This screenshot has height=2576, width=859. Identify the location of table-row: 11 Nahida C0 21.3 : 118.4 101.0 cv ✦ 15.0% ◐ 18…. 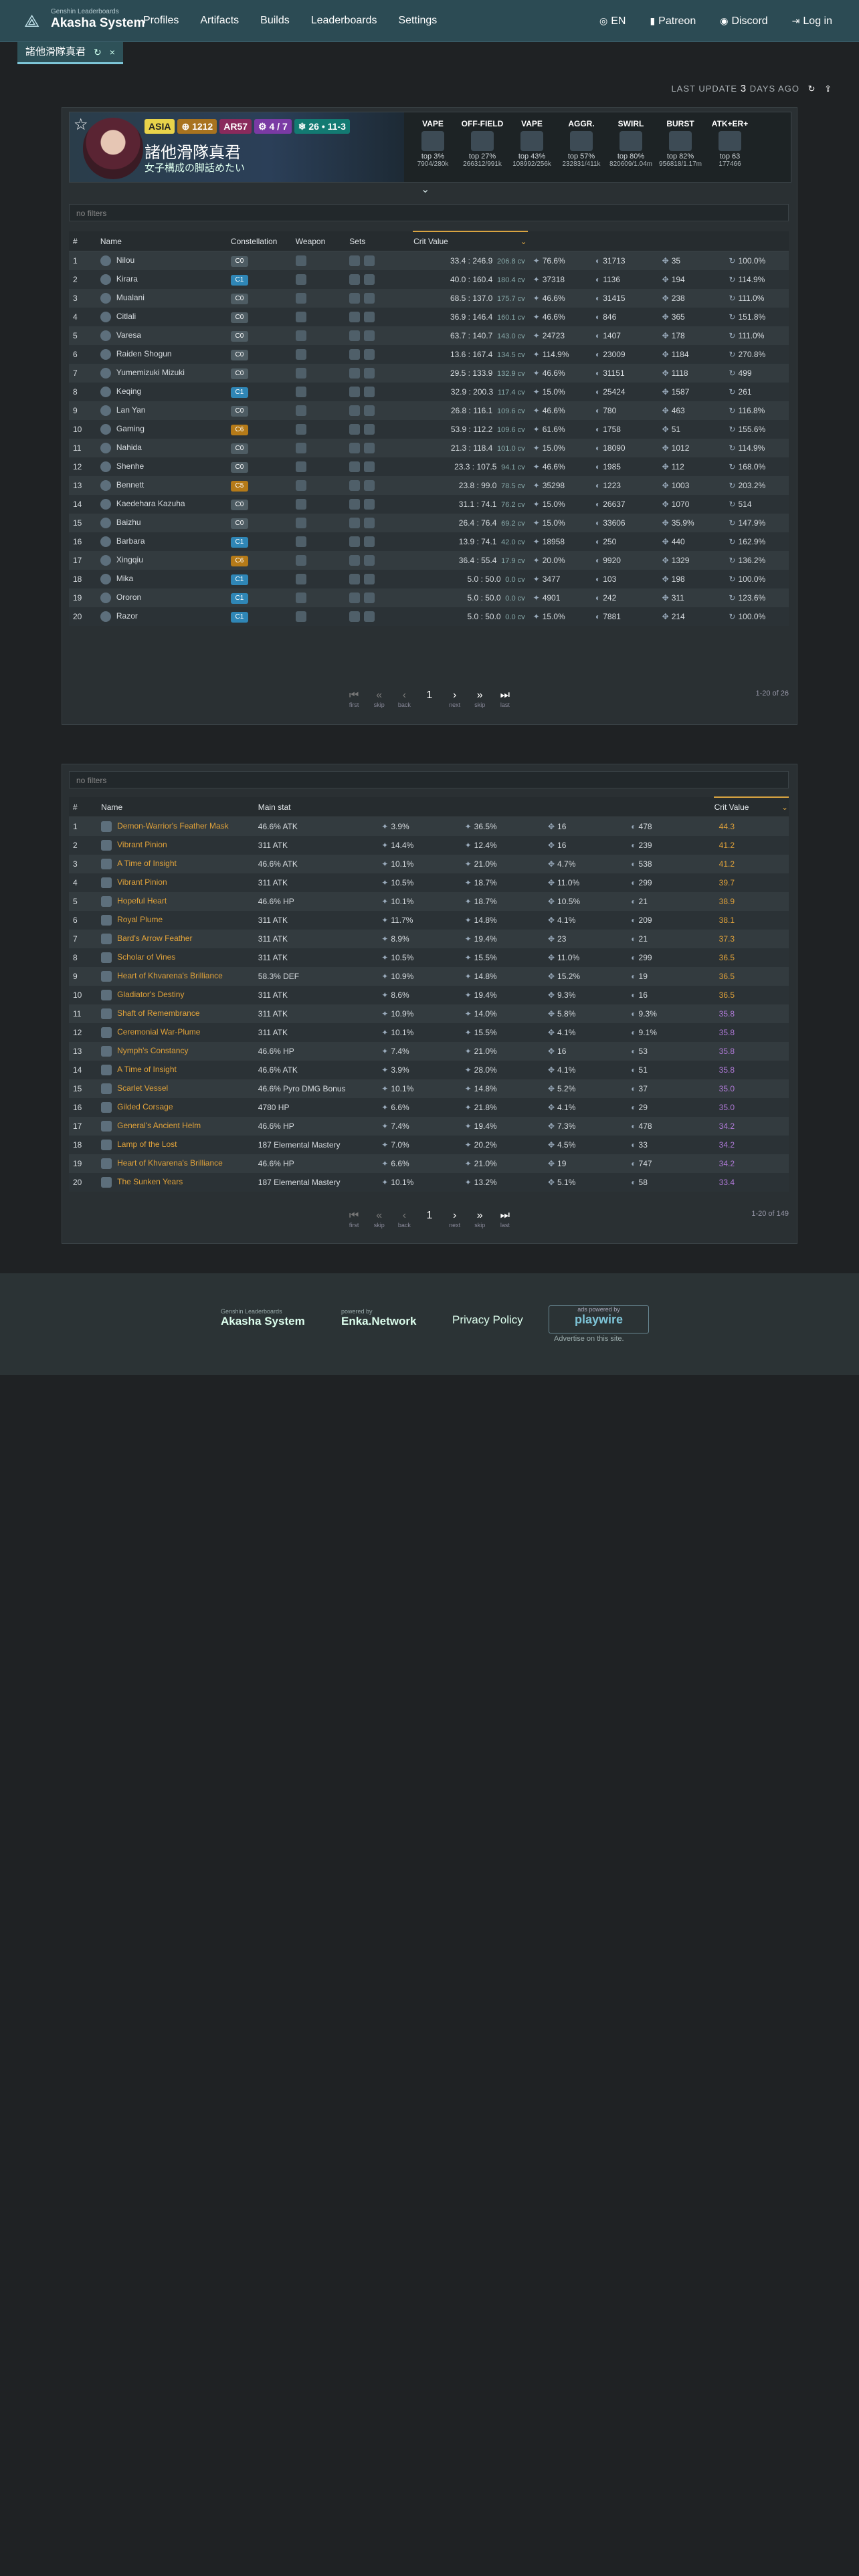
(429, 448).